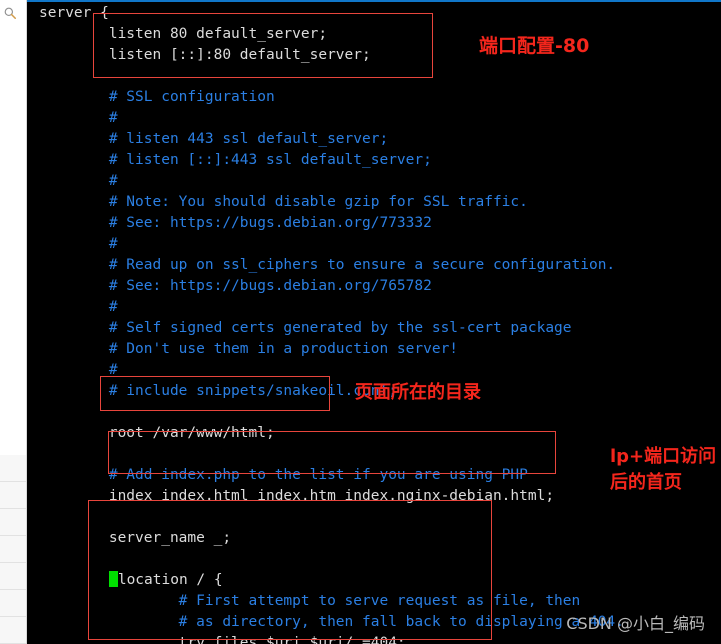  Describe the element at coordinates (205, 55) in the screenshot. I see `config-line: listen [::]:80 default_server;` at that location.